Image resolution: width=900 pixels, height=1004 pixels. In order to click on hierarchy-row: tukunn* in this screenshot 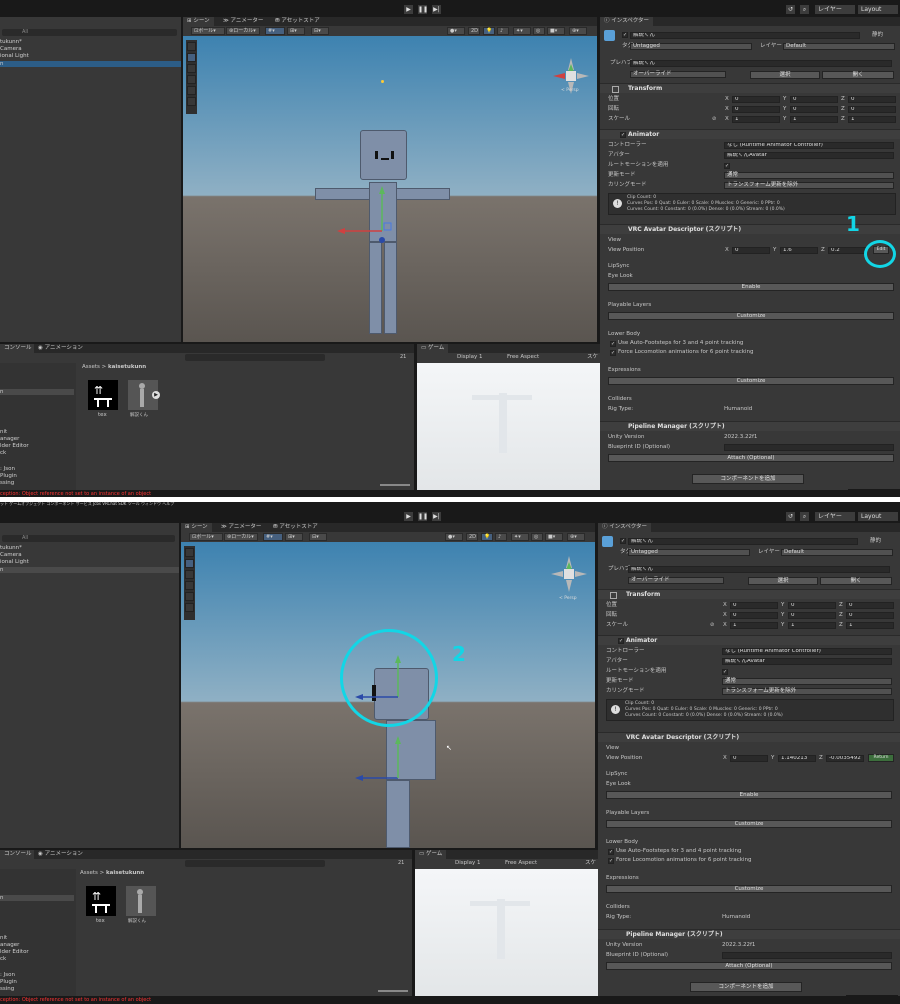, I will do `click(11, 548)`.